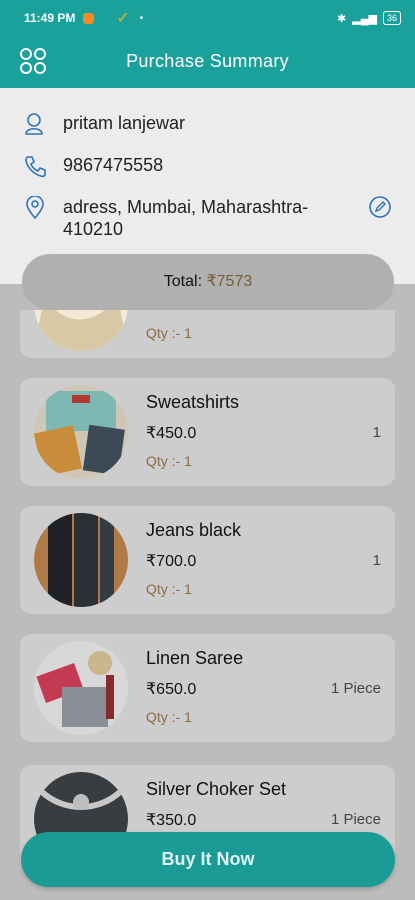 This screenshot has width=415, height=900. Describe the element at coordinates (207, 688) in the screenshot. I see `cart-item: Linen Saree ₹650.0 Qty :- 1 1 Piece` at that location.